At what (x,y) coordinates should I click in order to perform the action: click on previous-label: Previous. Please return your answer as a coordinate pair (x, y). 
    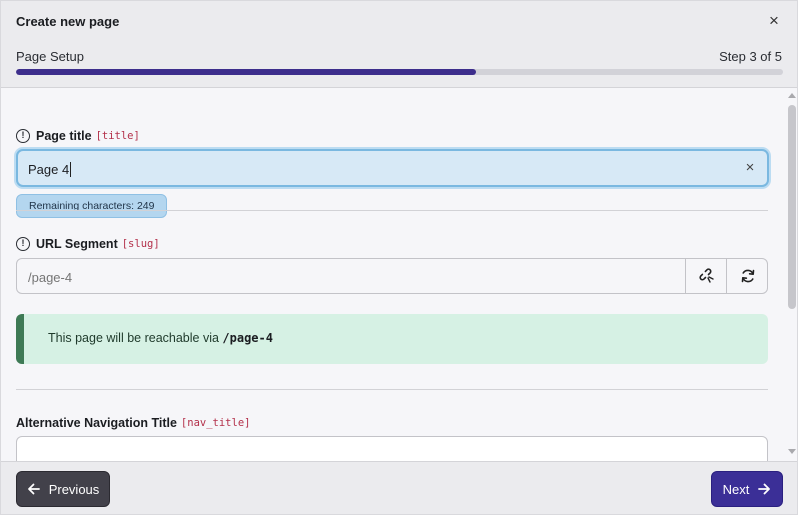
    Looking at the image, I should click on (74, 489).